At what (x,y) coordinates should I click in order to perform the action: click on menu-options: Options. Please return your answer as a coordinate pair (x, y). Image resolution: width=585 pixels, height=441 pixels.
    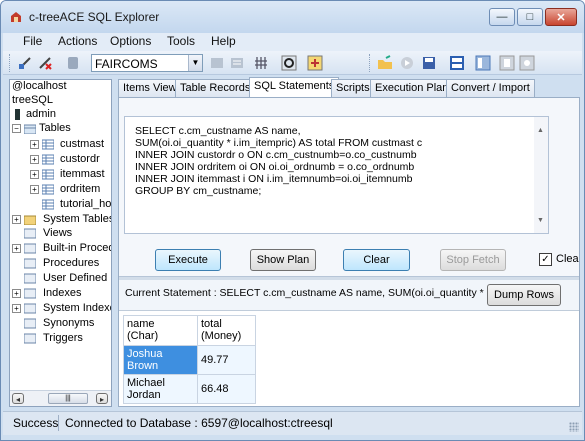
    Looking at the image, I should click on (130, 41).